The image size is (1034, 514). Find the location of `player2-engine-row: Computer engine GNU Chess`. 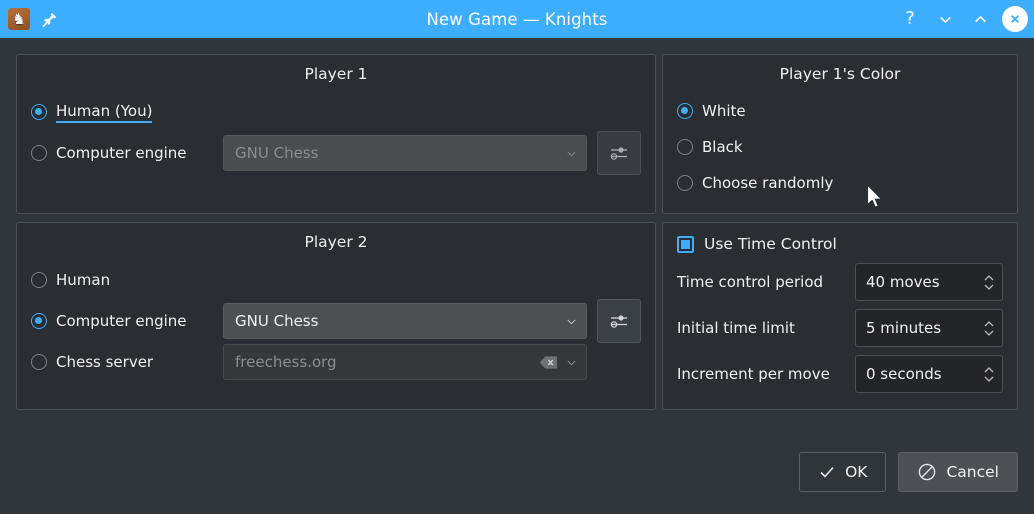

player2-engine-row: Computer engine GNU Chess is located at coordinates (336, 321).